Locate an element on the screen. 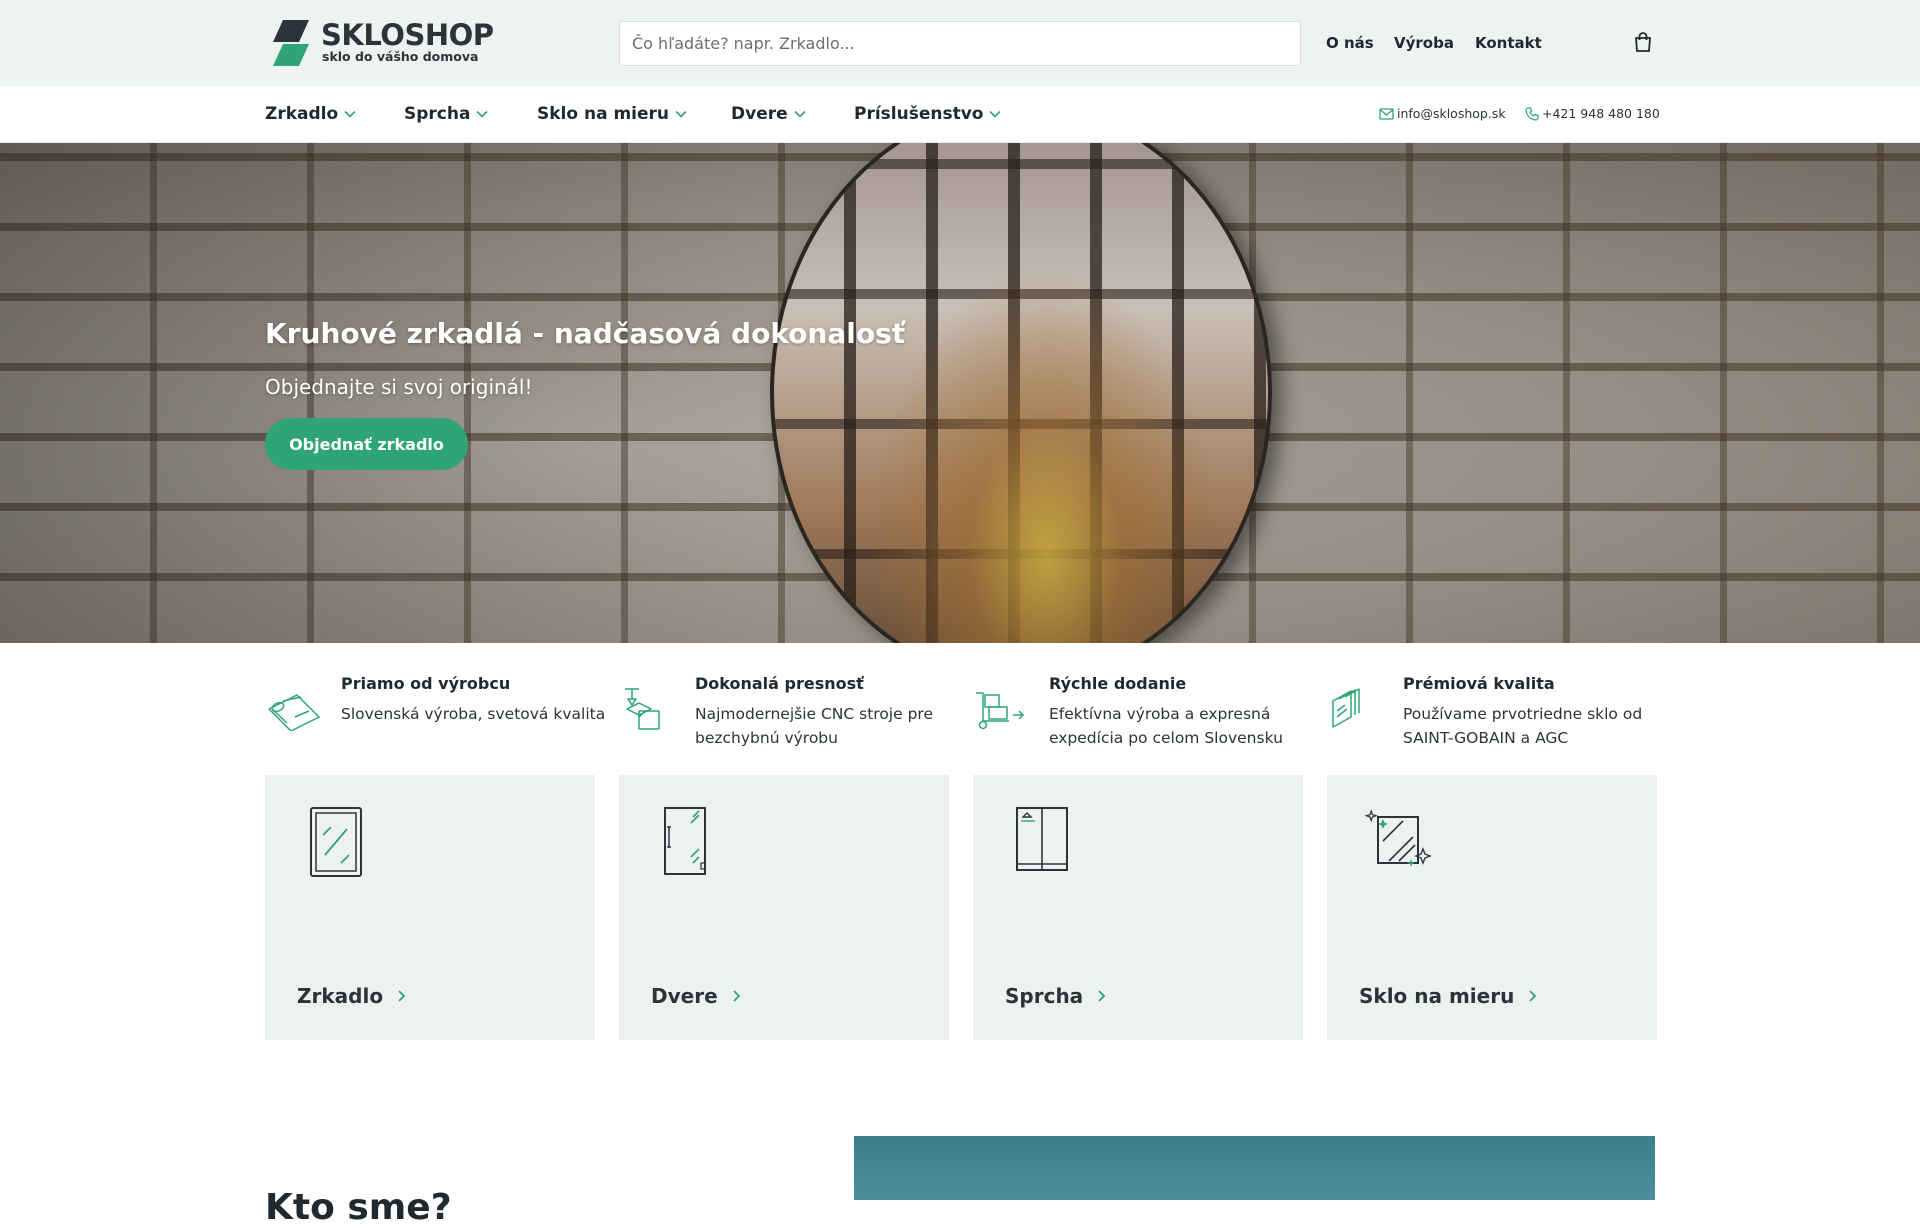 This screenshot has height=1228, width=1920. logo-mark-icon is located at coordinates (291, 43).